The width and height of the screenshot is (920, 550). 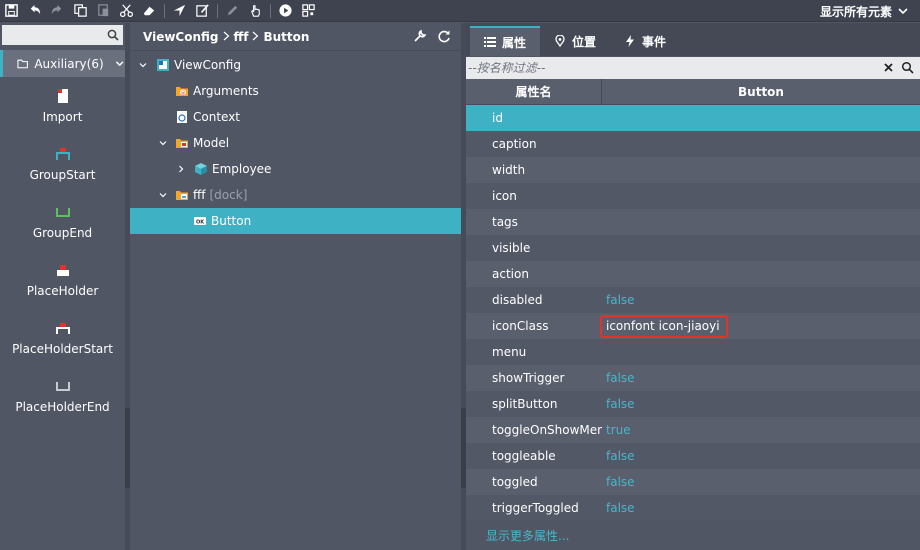 What do you see at coordinates (420, 36) in the screenshot?
I see `wrench-icon` at bounding box center [420, 36].